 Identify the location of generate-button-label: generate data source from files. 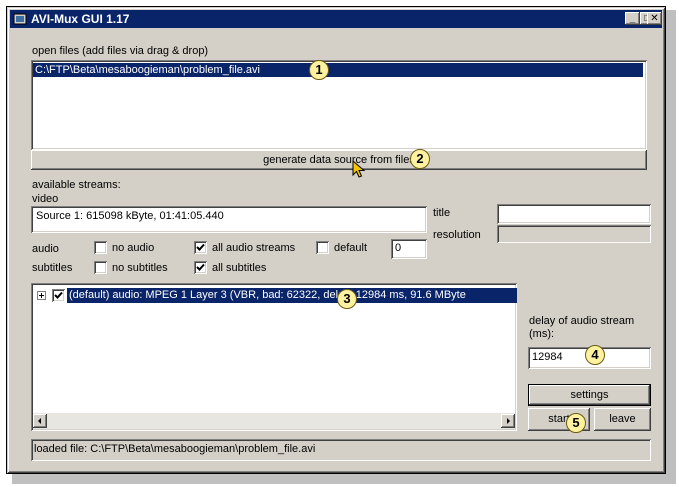
(339, 160).